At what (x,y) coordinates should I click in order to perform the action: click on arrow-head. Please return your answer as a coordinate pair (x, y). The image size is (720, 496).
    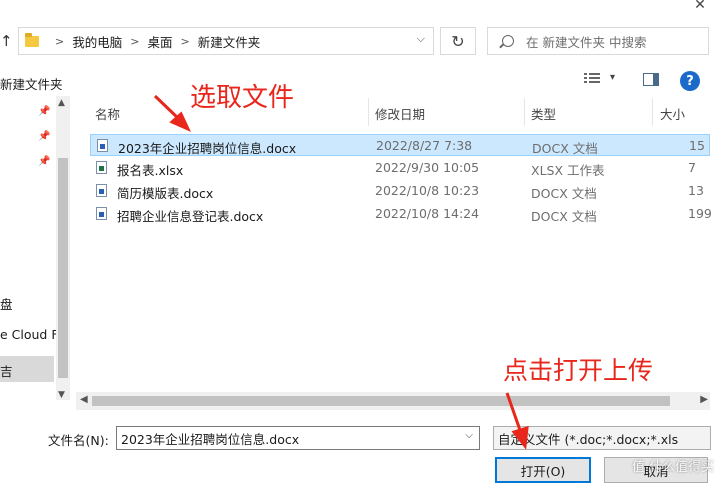
    Looking at the image, I should click on (520, 437).